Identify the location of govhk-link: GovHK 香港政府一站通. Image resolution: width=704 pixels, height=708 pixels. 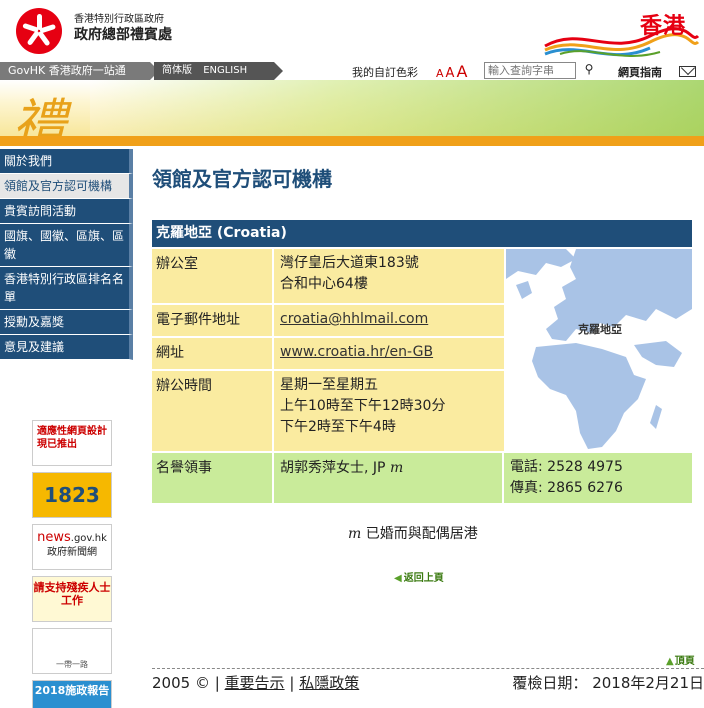
(79, 71).